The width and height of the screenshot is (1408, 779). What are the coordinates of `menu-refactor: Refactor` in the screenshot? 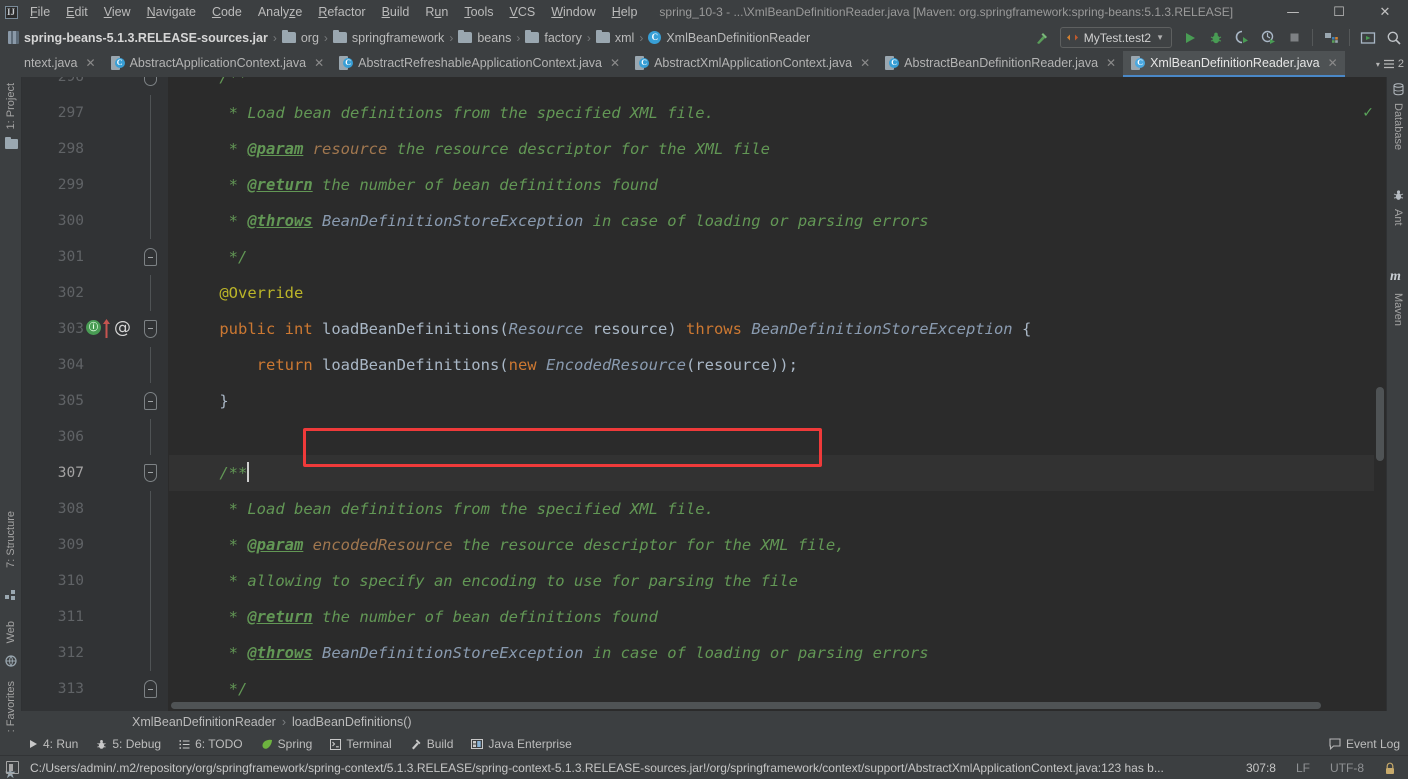 It's located at (341, 12).